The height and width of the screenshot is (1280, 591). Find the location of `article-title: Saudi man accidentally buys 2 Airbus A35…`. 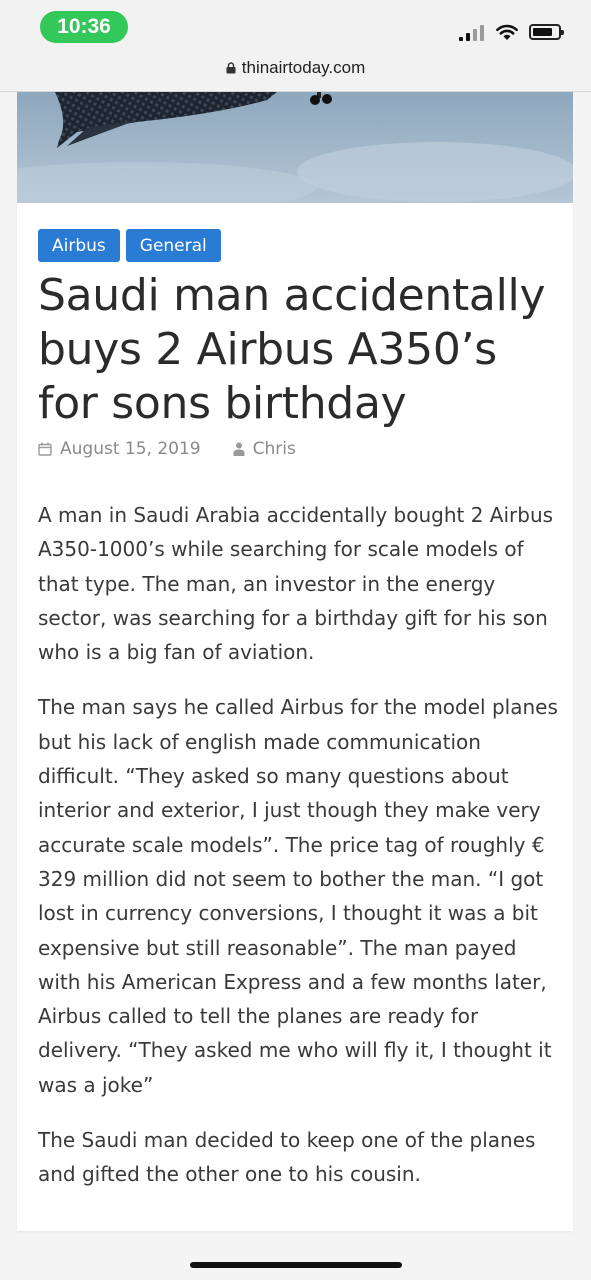

article-title: Saudi man accidentally buys 2 Airbus A35… is located at coordinates (292, 349).